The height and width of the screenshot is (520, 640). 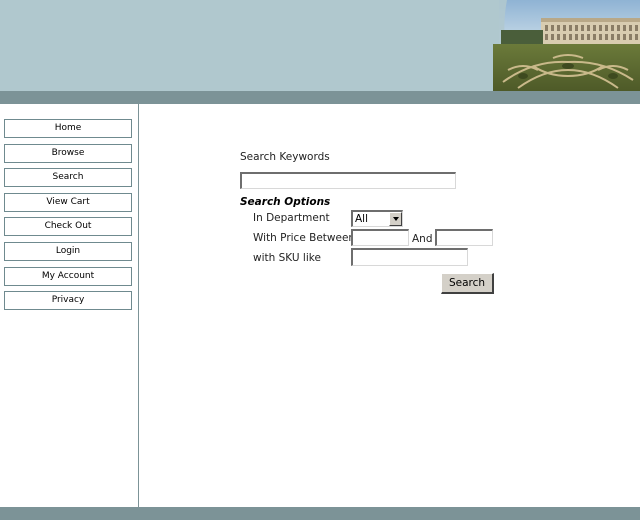 I want to click on sku-label: with SKU like, so click(x=287, y=258).